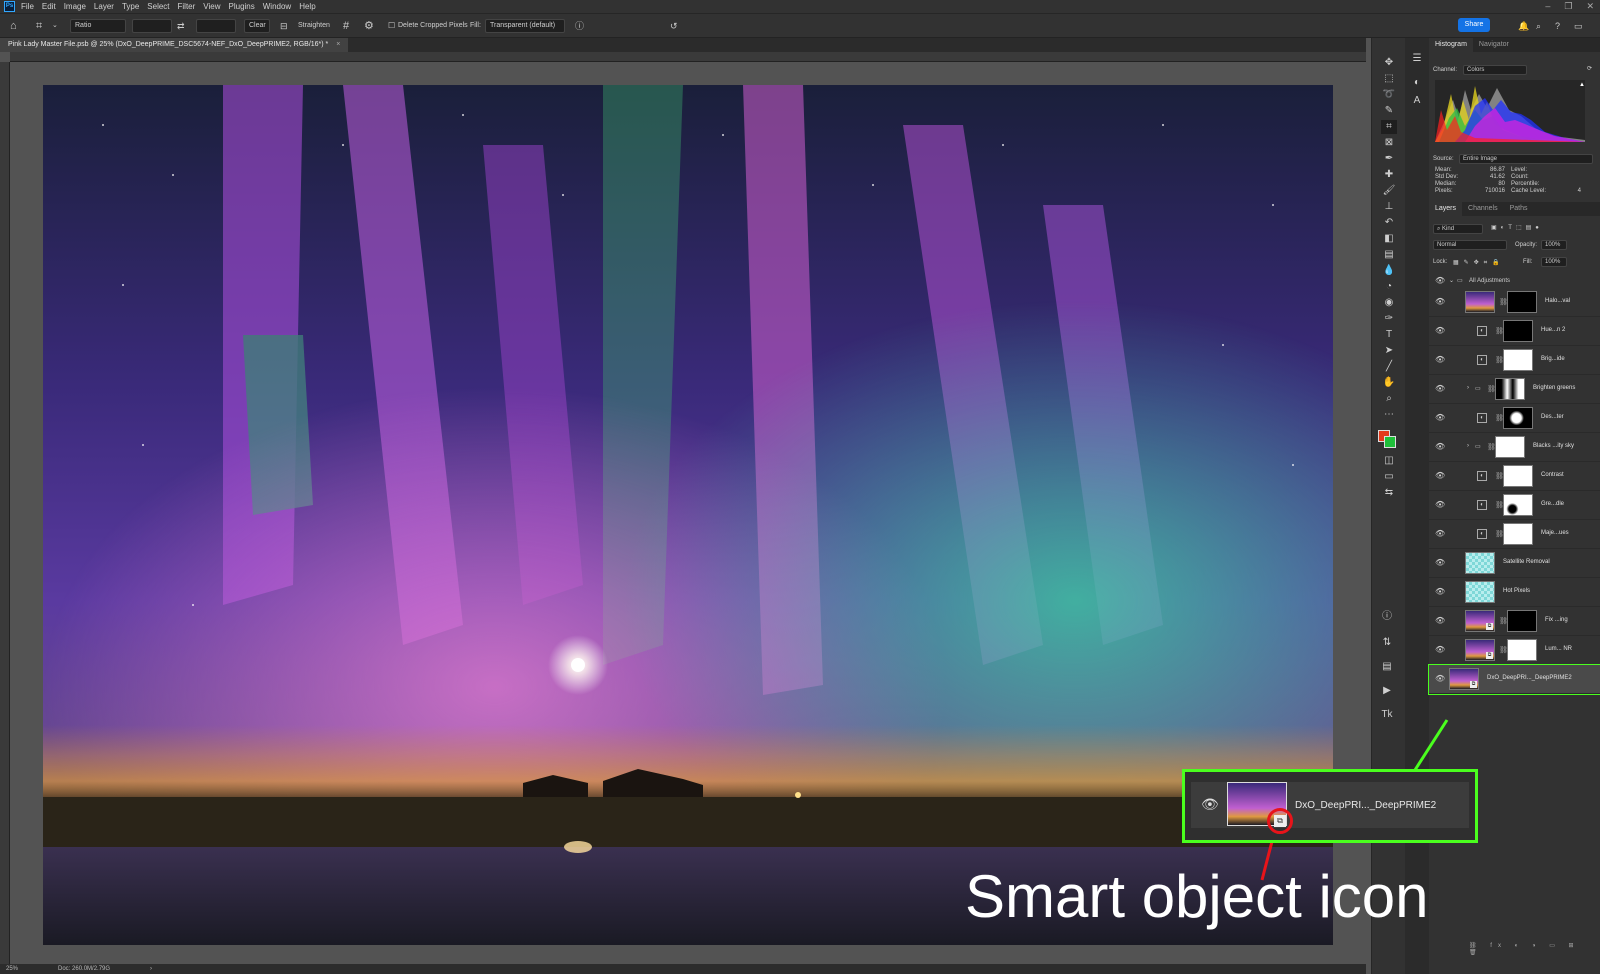 This screenshot has height=974, width=1600. What do you see at coordinates (84, 969) in the screenshot?
I see `doc-size: Doc: 260.0M/2.79G` at bounding box center [84, 969].